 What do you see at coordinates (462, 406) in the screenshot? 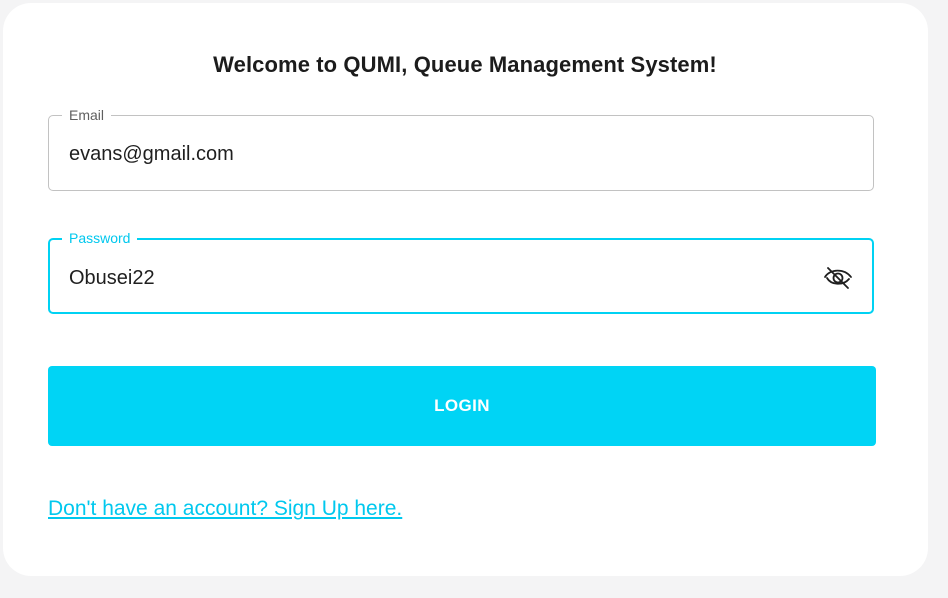
I see `login-button: LOGIN` at bounding box center [462, 406].